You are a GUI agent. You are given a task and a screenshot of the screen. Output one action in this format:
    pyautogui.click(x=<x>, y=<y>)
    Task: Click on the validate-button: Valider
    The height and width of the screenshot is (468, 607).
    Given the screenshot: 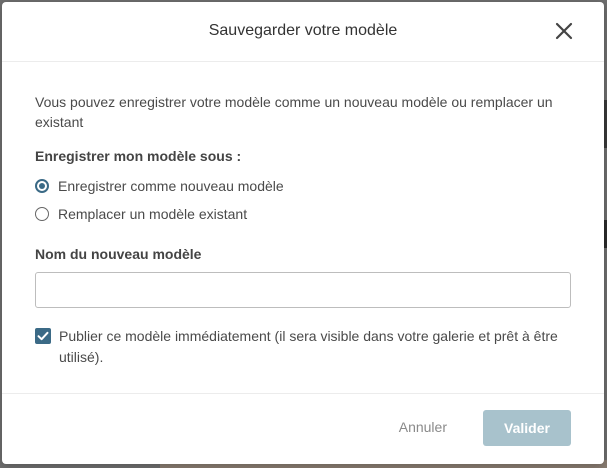 What is the action you would take?
    pyautogui.click(x=527, y=428)
    